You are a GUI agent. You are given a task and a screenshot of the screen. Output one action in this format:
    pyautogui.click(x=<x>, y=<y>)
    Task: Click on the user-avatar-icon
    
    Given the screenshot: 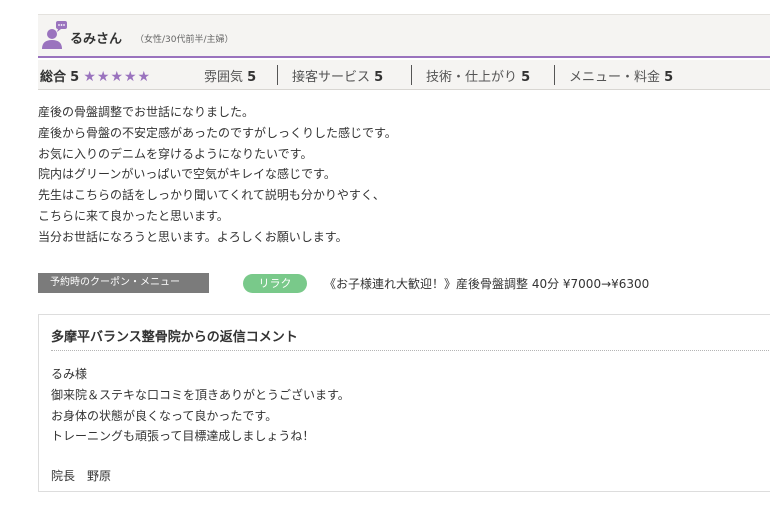 What is the action you would take?
    pyautogui.click(x=54, y=35)
    